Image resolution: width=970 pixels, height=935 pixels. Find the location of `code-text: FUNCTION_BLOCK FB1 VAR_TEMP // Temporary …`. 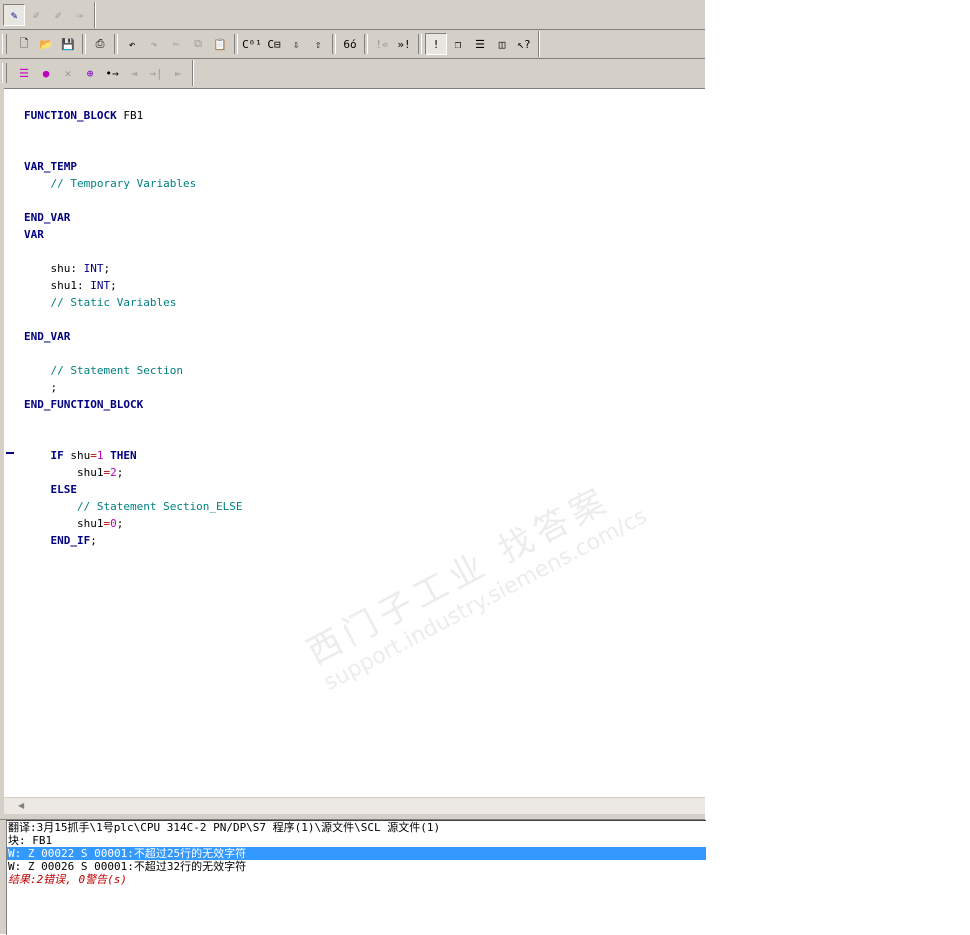

code-text: FUNCTION_BLOCK FB1 VAR_TEMP // Temporary … is located at coordinates (133, 328).